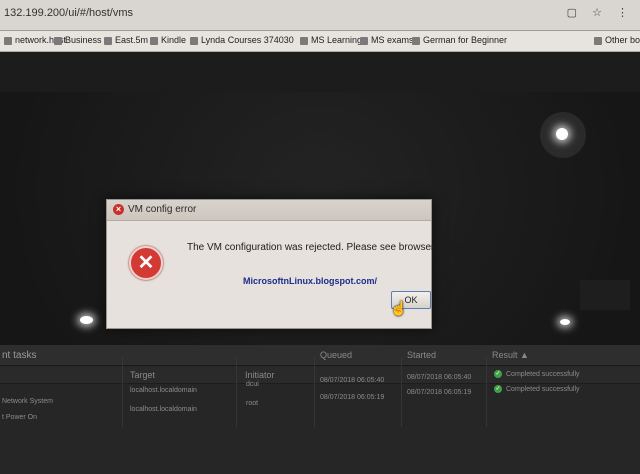 Image resolution: width=640 pixels, height=474 pixels. What do you see at coordinates (252, 384) in the screenshot?
I see `task-initiator: dcui` at bounding box center [252, 384].